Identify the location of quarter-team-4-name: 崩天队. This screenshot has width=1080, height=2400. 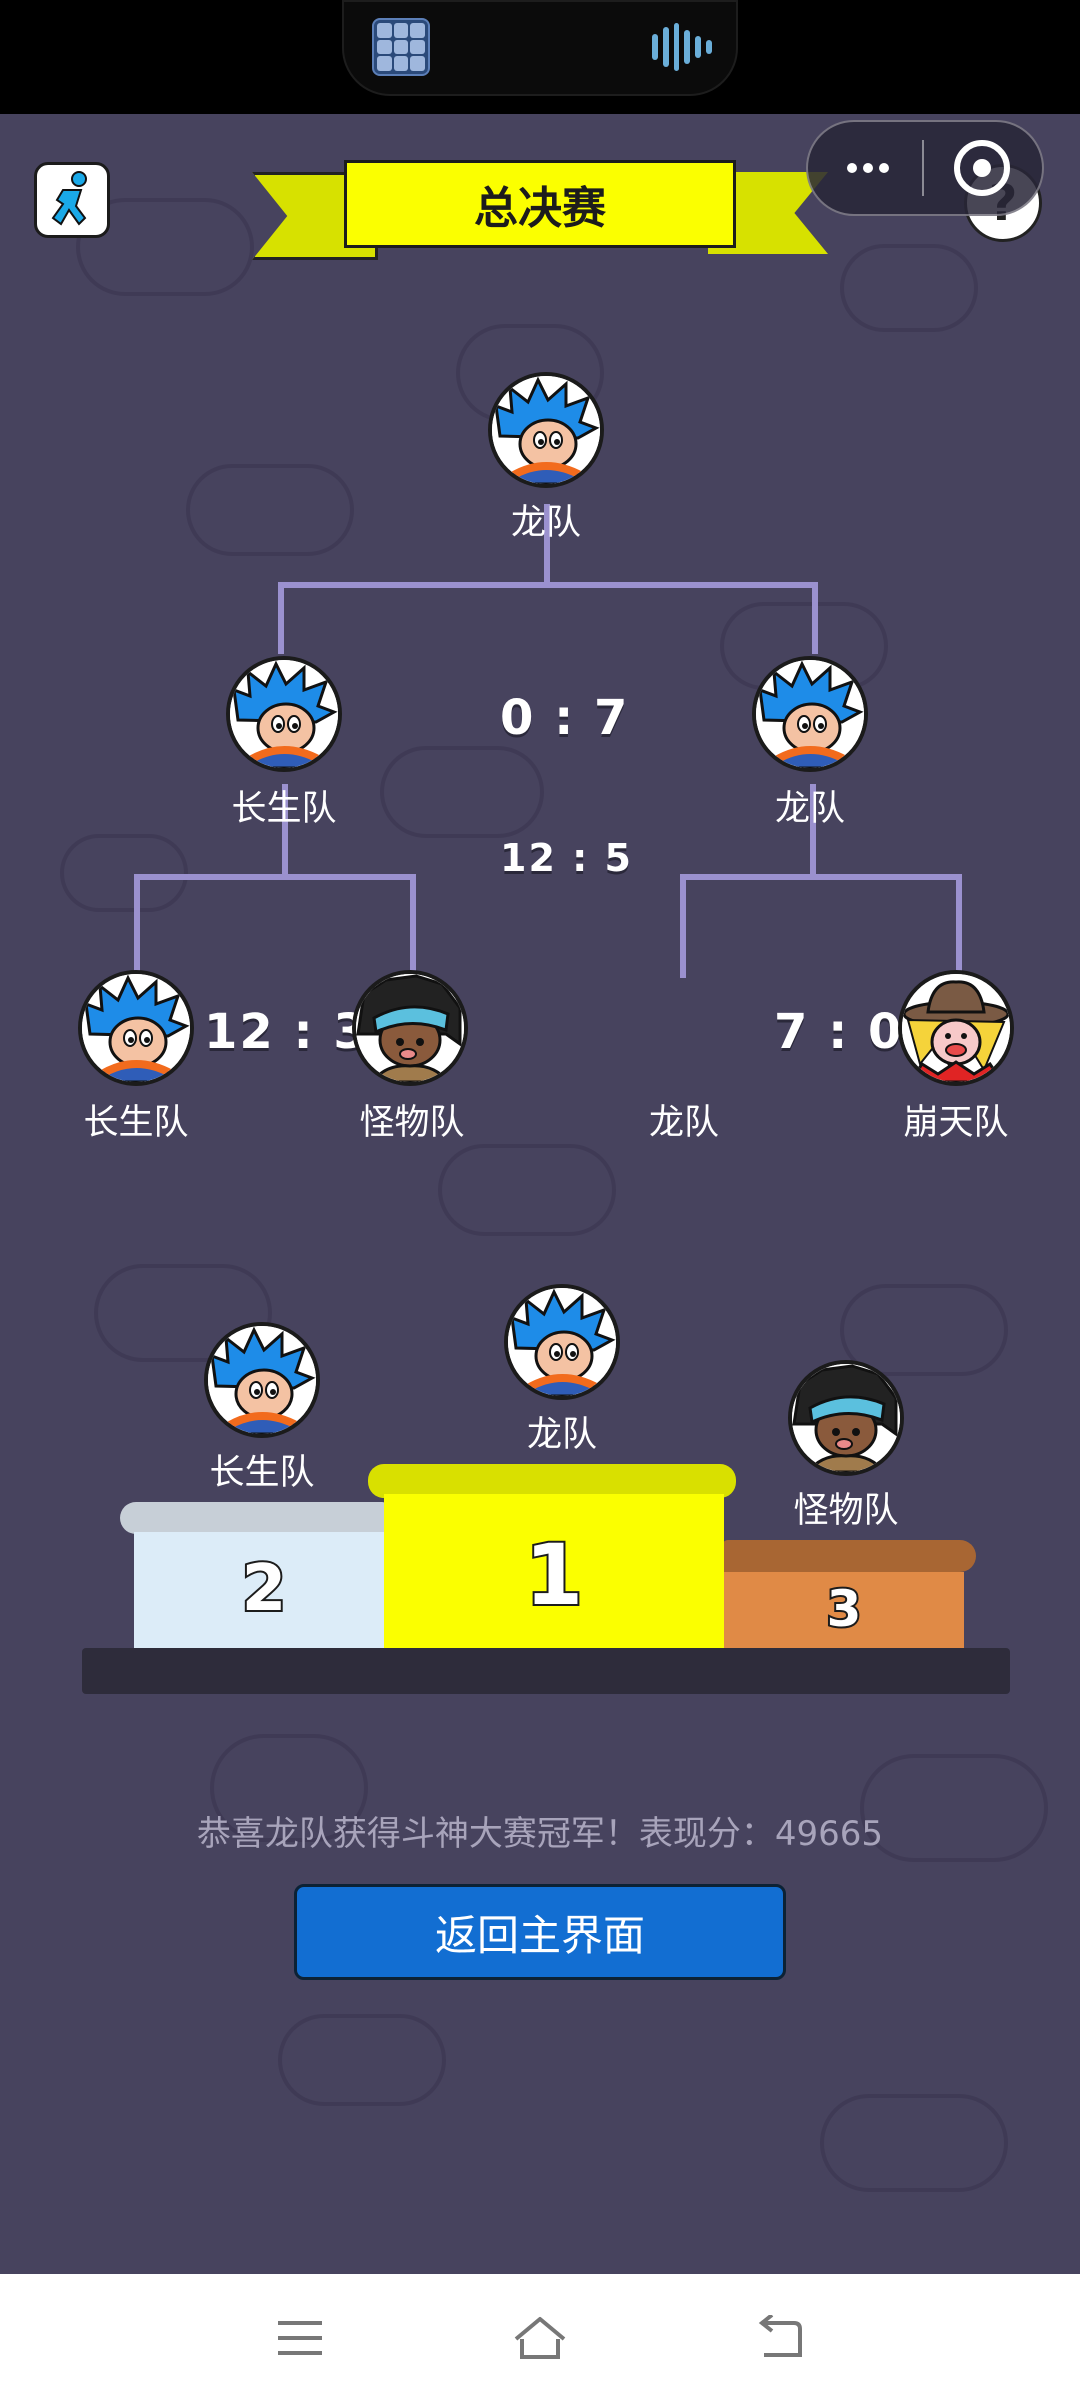
(956, 1123).